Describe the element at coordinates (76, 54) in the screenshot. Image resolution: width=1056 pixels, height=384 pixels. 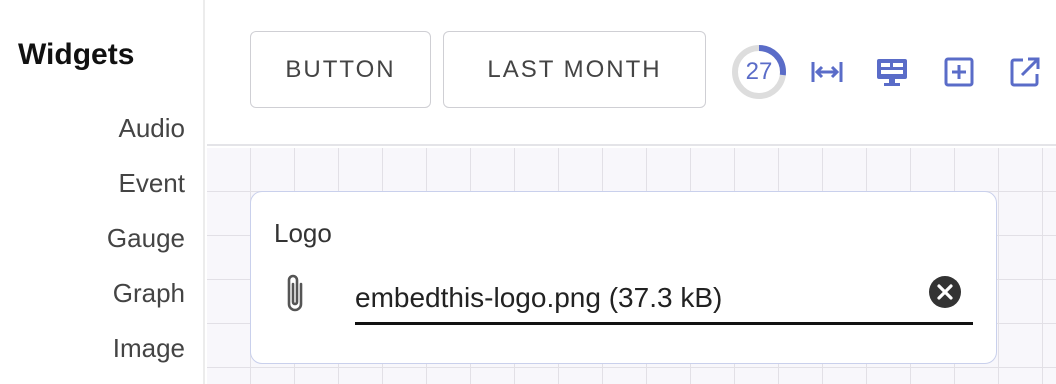
I see `sidebar-title: Widgets` at that location.